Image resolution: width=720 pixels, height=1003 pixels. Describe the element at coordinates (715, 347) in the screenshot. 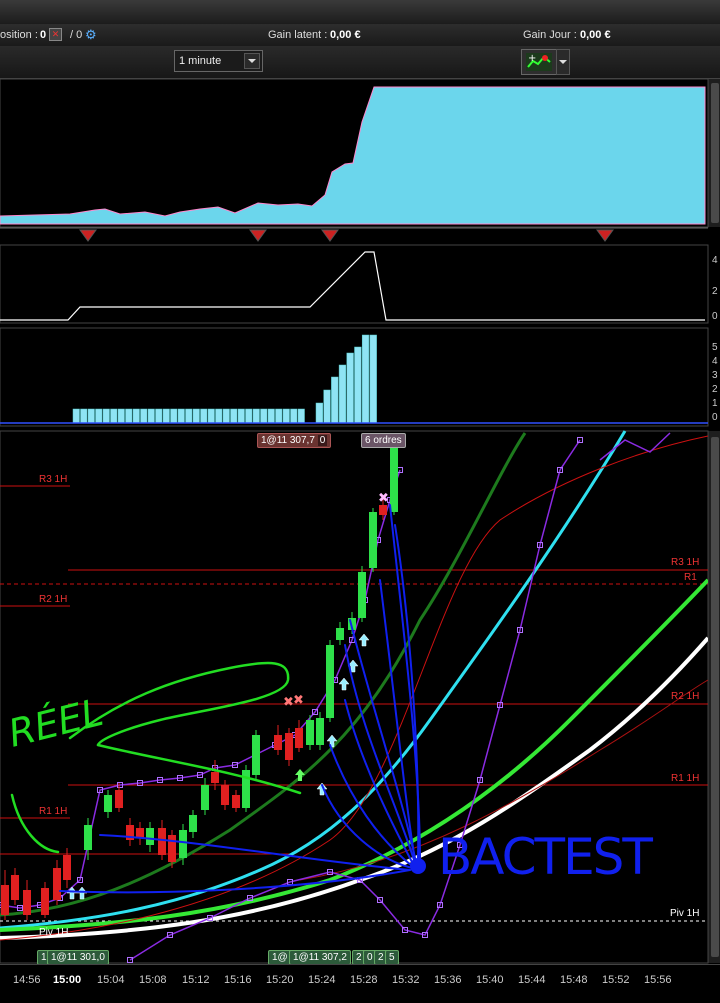

I see `scale-label: 5` at that location.